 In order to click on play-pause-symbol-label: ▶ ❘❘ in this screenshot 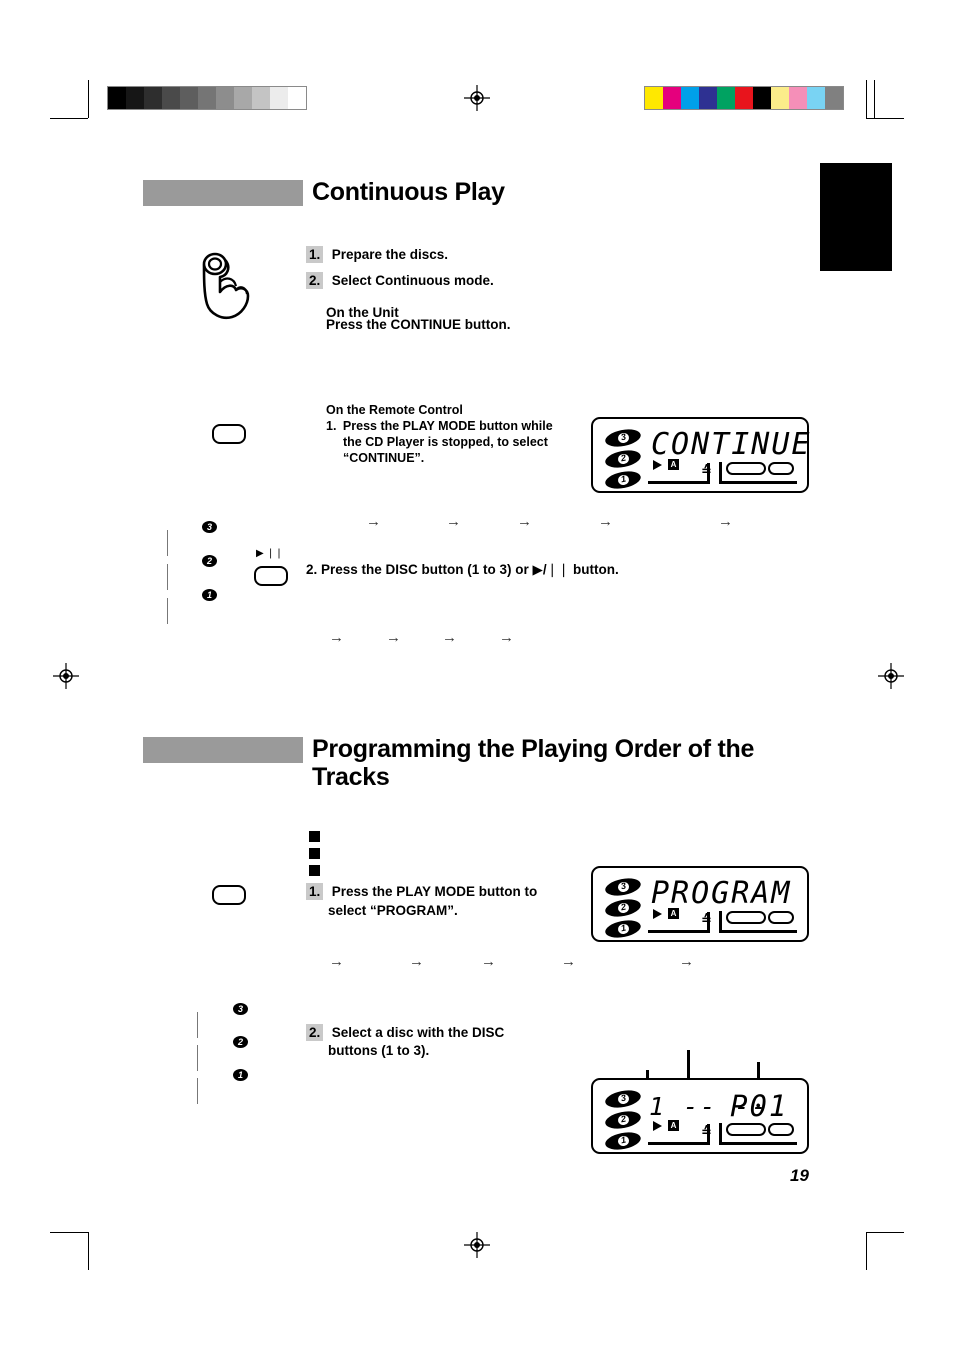, I will do `click(270, 553)`.